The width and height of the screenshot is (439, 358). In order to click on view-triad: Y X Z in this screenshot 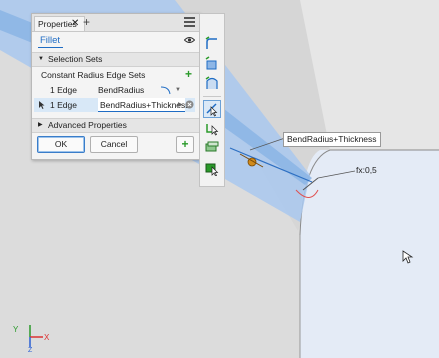, I will do `click(30, 337)`.